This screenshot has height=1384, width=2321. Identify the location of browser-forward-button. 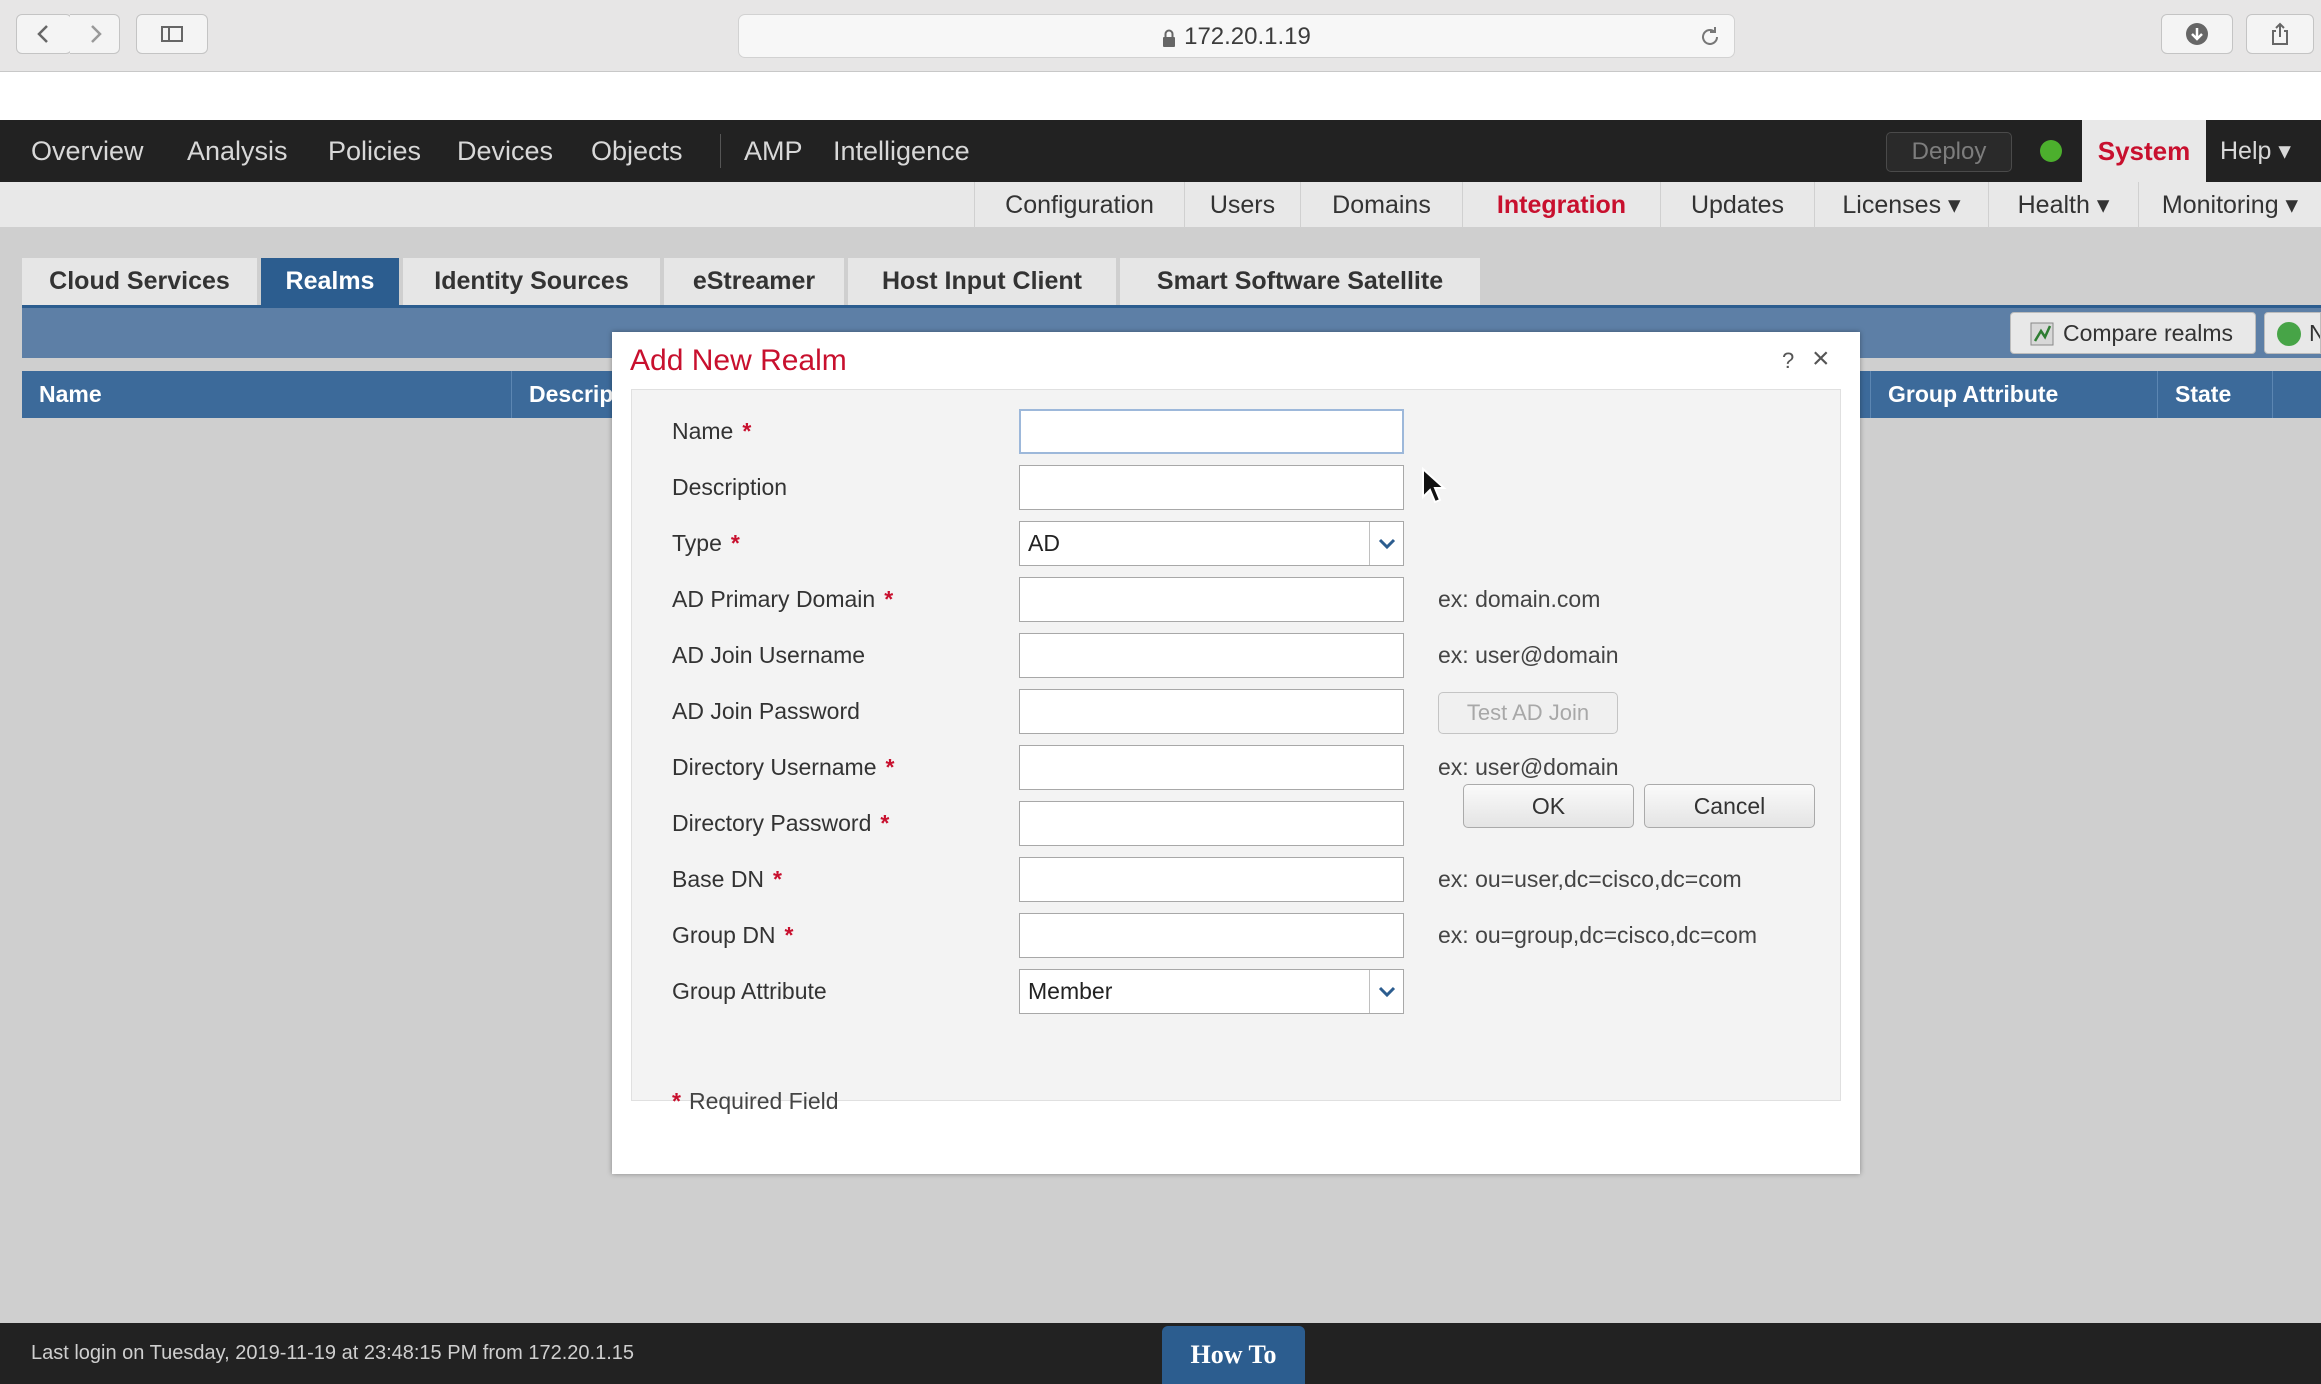
(95, 34).